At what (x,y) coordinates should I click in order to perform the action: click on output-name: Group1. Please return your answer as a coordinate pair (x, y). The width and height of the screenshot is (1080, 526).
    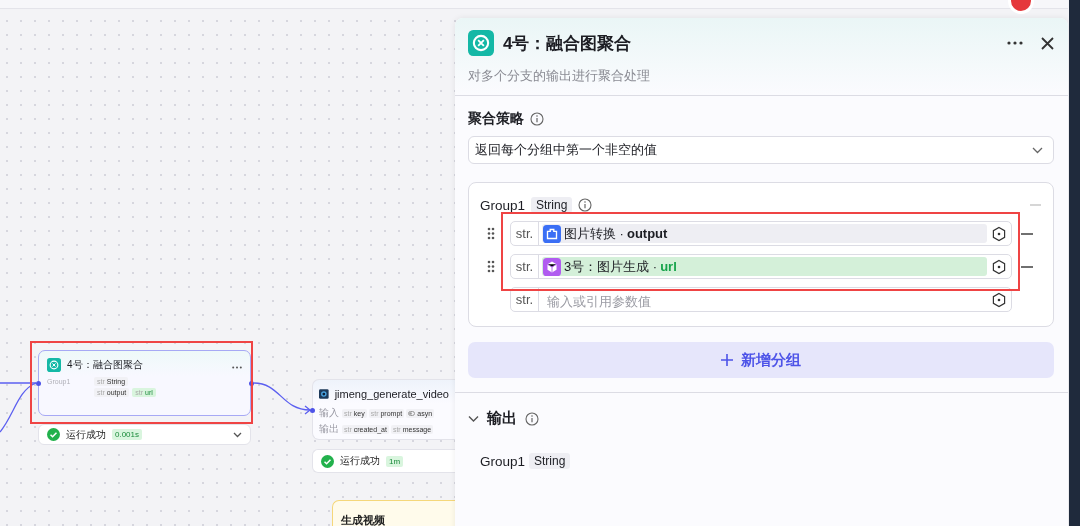
    Looking at the image, I should click on (503, 461).